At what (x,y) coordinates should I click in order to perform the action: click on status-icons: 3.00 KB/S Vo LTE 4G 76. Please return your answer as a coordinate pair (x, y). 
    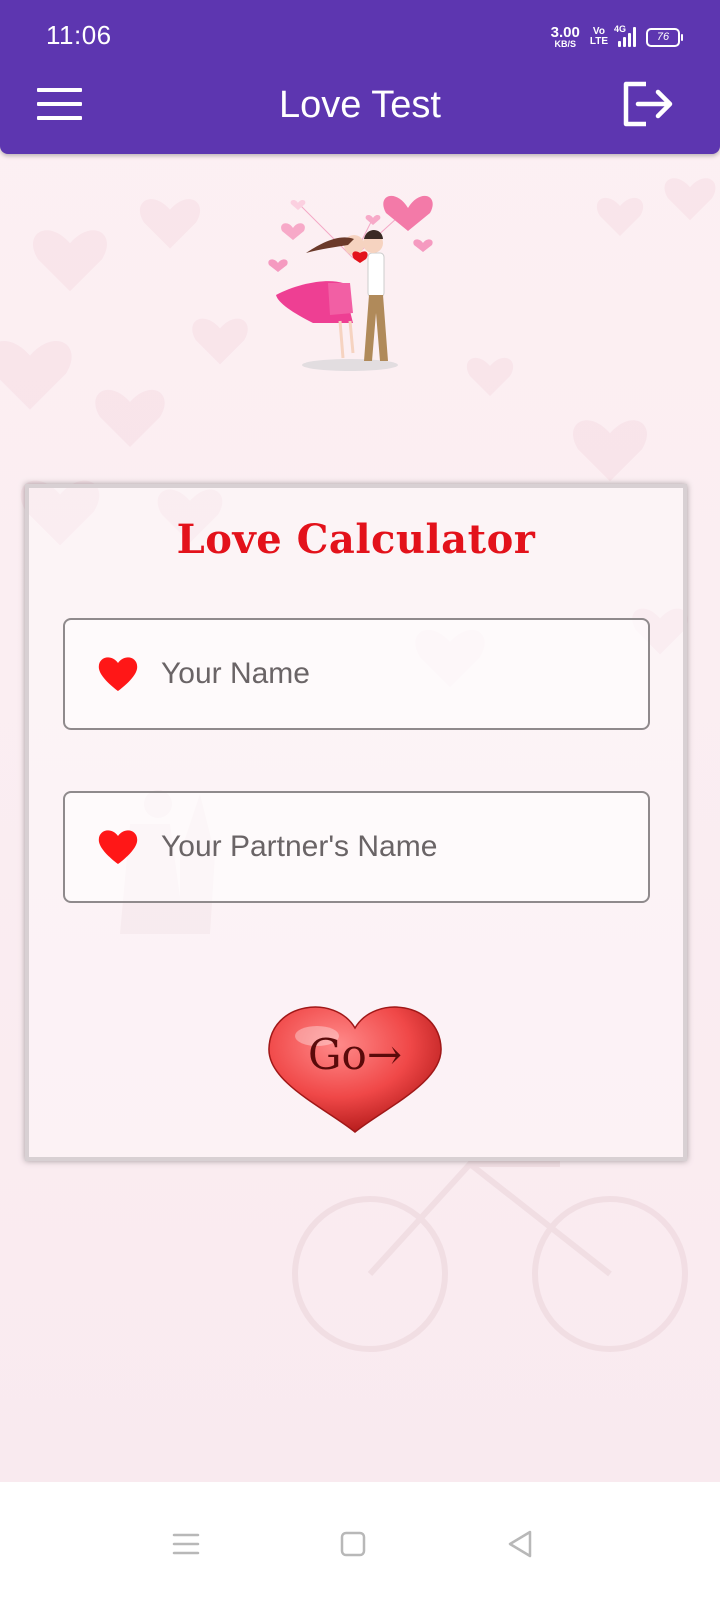
    Looking at the image, I should click on (617, 37).